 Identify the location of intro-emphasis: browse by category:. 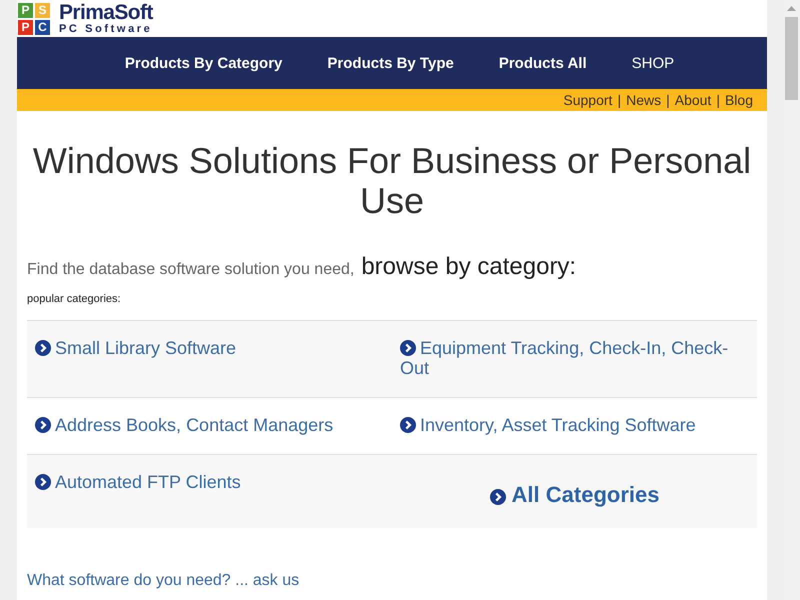
(468, 267).